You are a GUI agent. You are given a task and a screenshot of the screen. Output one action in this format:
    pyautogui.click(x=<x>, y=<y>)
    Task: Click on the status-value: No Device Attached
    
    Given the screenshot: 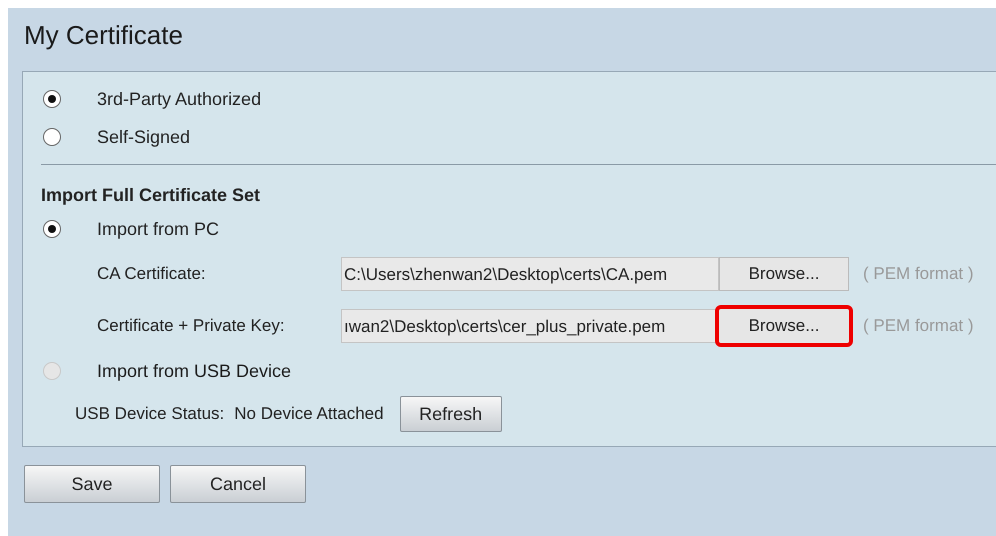 What is the action you would take?
    pyautogui.click(x=309, y=414)
    